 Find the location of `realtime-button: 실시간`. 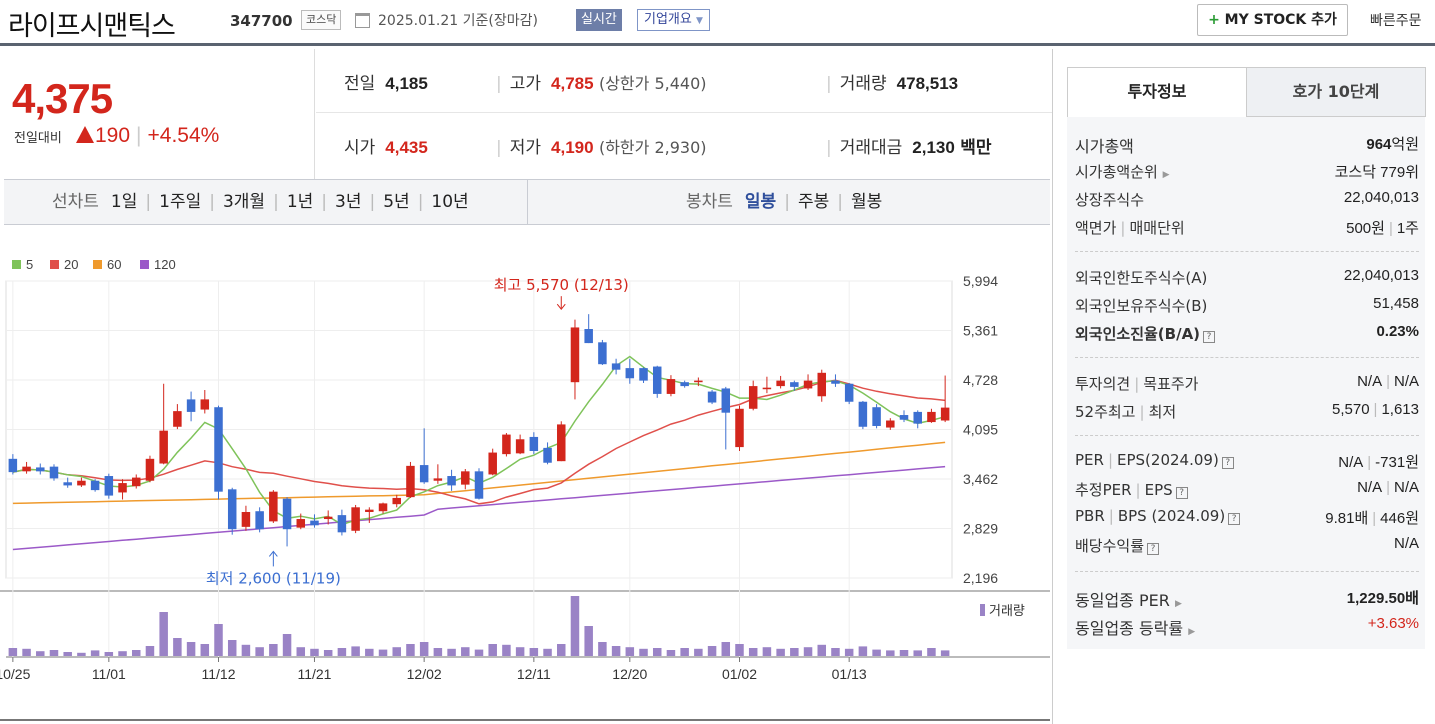

realtime-button: 실시간 is located at coordinates (599, 20).